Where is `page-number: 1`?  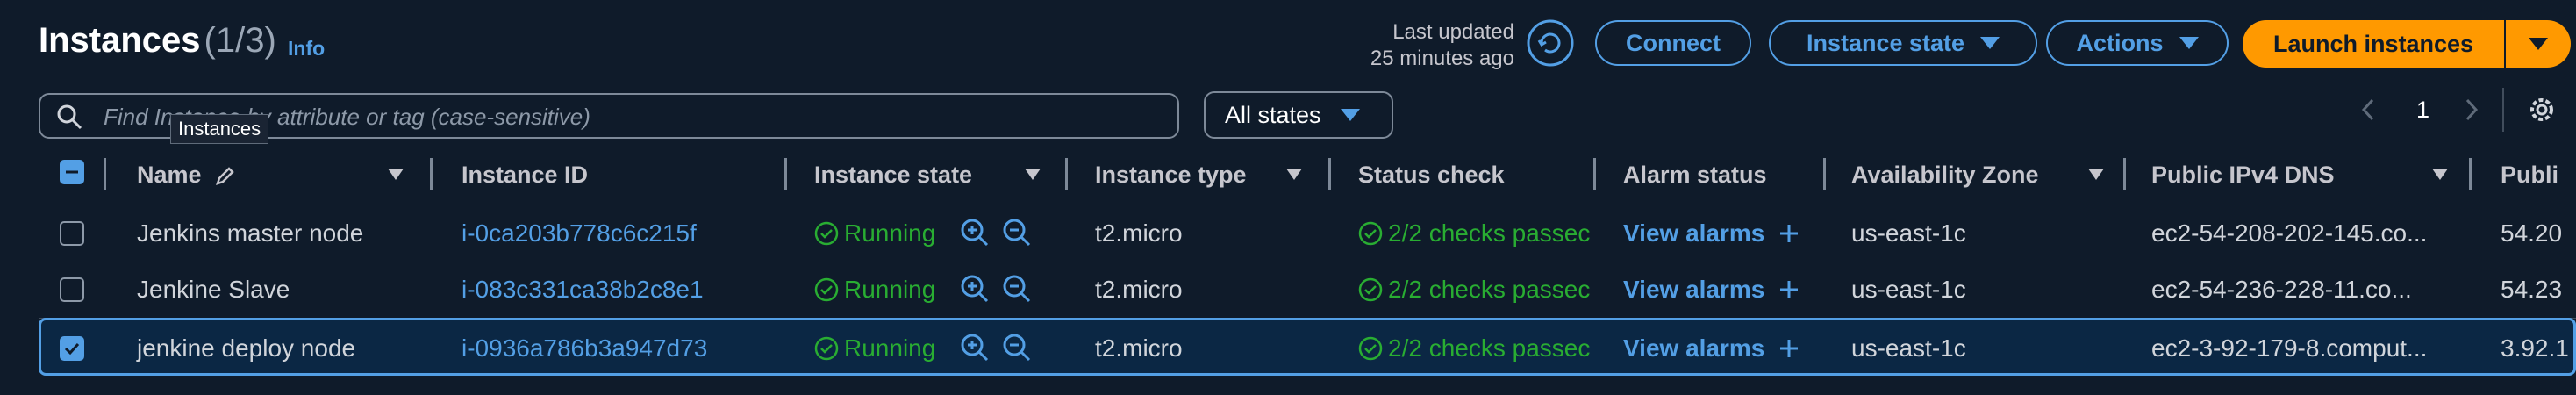 page-number: 1 is located at coordinates (2422, 110).